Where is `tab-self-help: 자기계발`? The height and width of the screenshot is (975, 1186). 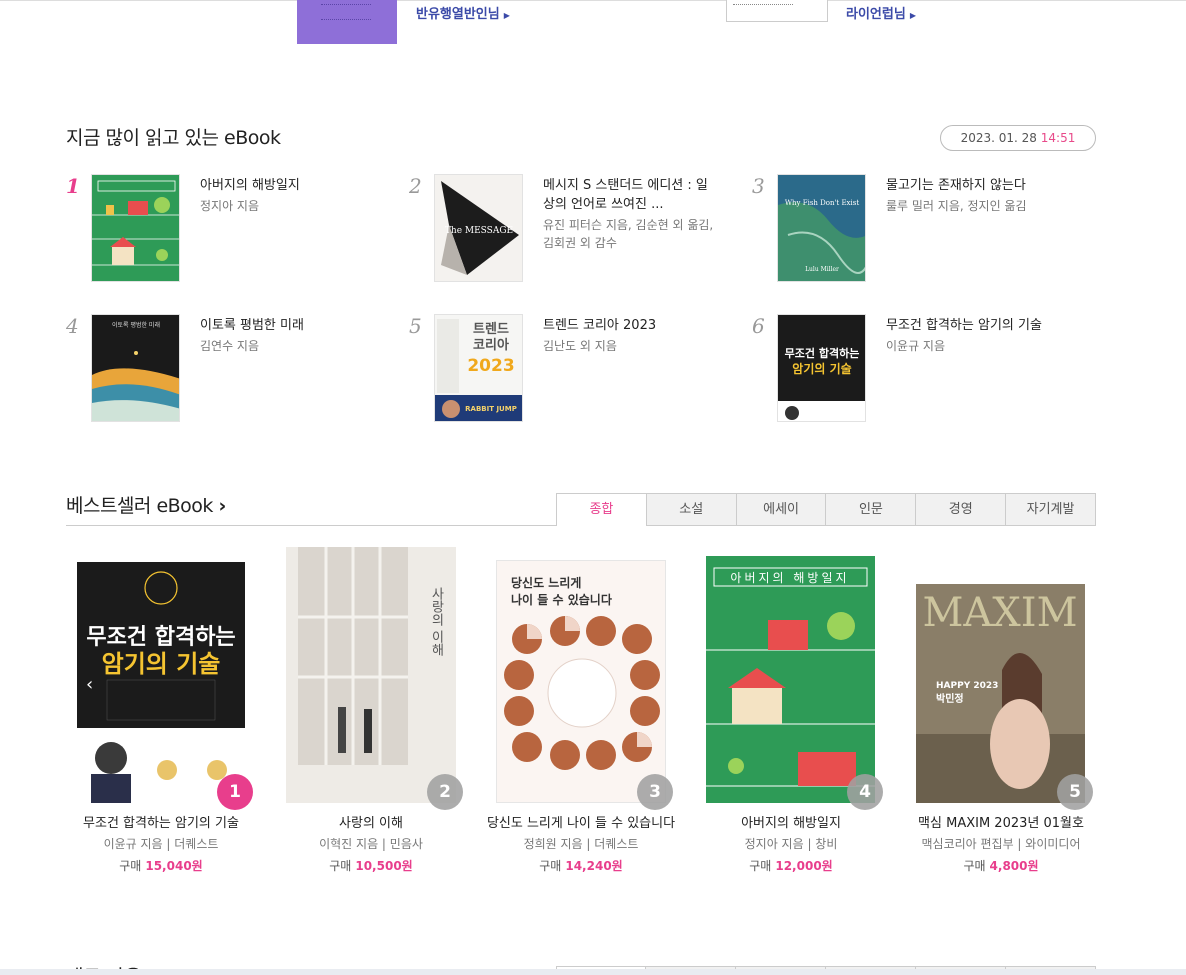
tab-self-help: 자기계발 is located at coordinates (1051, 509).